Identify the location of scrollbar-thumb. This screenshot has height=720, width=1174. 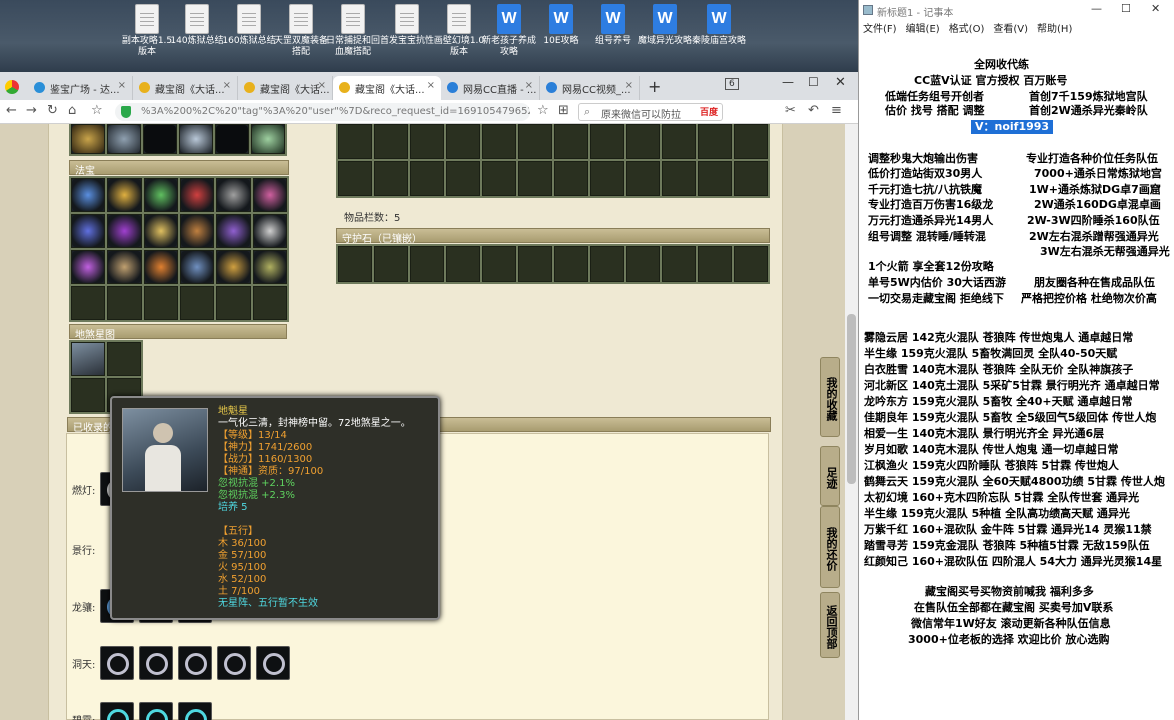
(851, 399).